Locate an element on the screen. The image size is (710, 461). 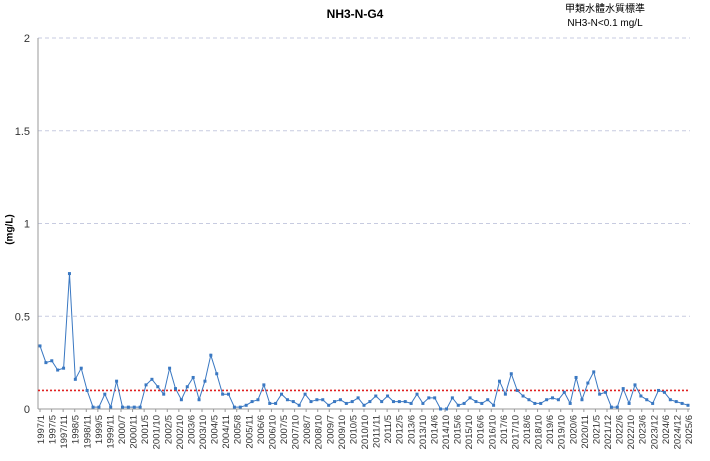
x-tick-label: 2002/5 is located at coordinates (168, 429).